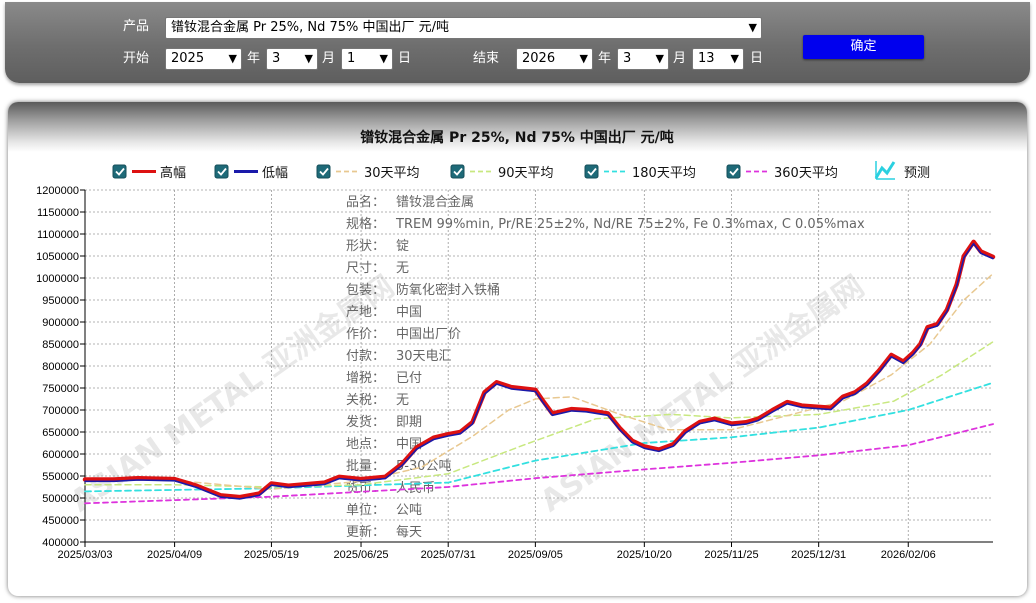 The height and width of the screenshot is (603, 1036). I want to click on chart-legend: 高幅 低幅 30天平均 90天平均 180天平均 360天平均 预测, so click(521, 170).